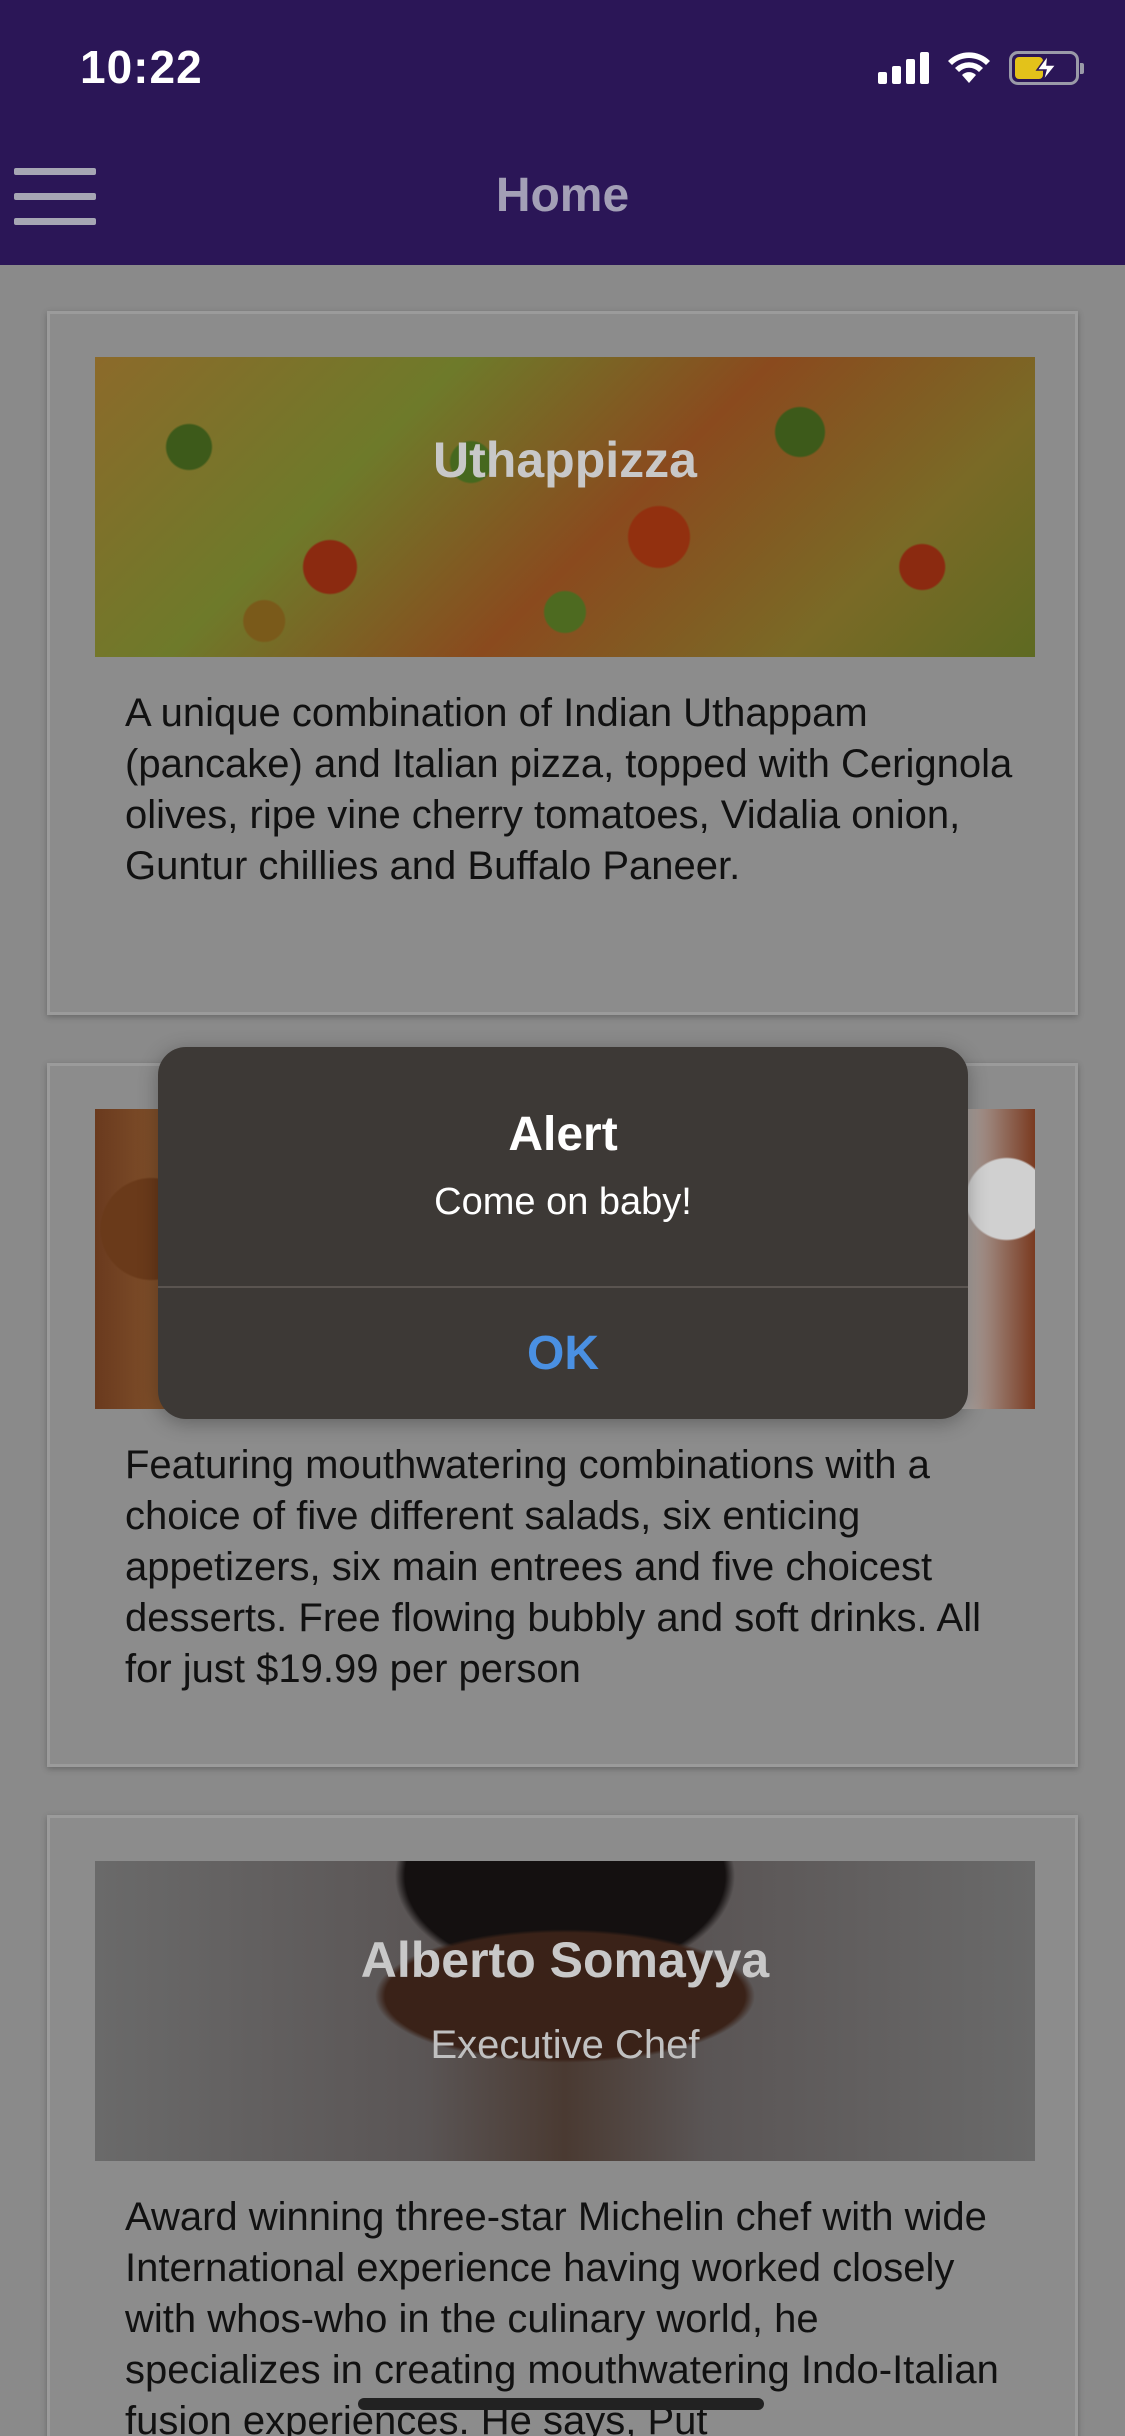 This screenshot has height=2436, width=1125. Describe the element at coordinates (969, 67) in the screenshot. I see `wifi-icon` at that location.